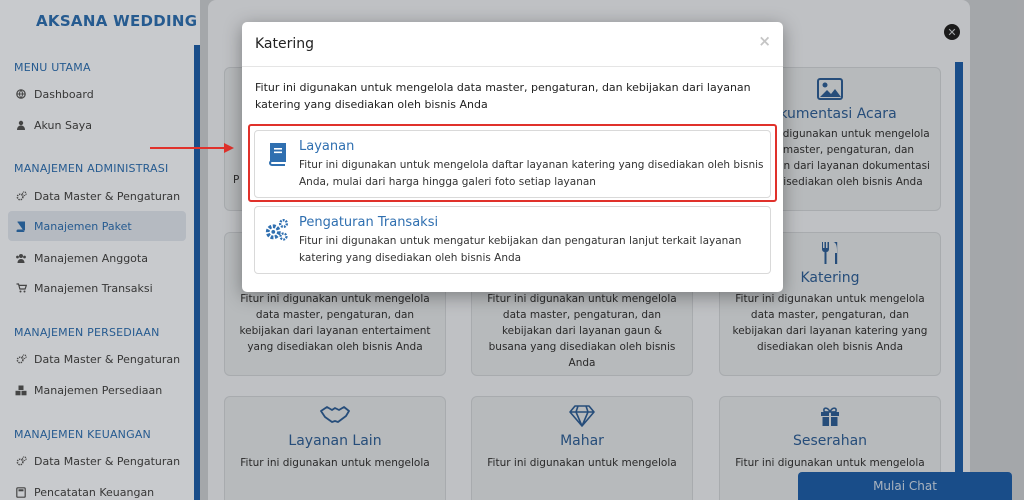 The height and width of the screenshot is (500, 1024). Describe the element at coordinates (187, 148) in the screenshot. I see `annotation-arrow-line` at that location.